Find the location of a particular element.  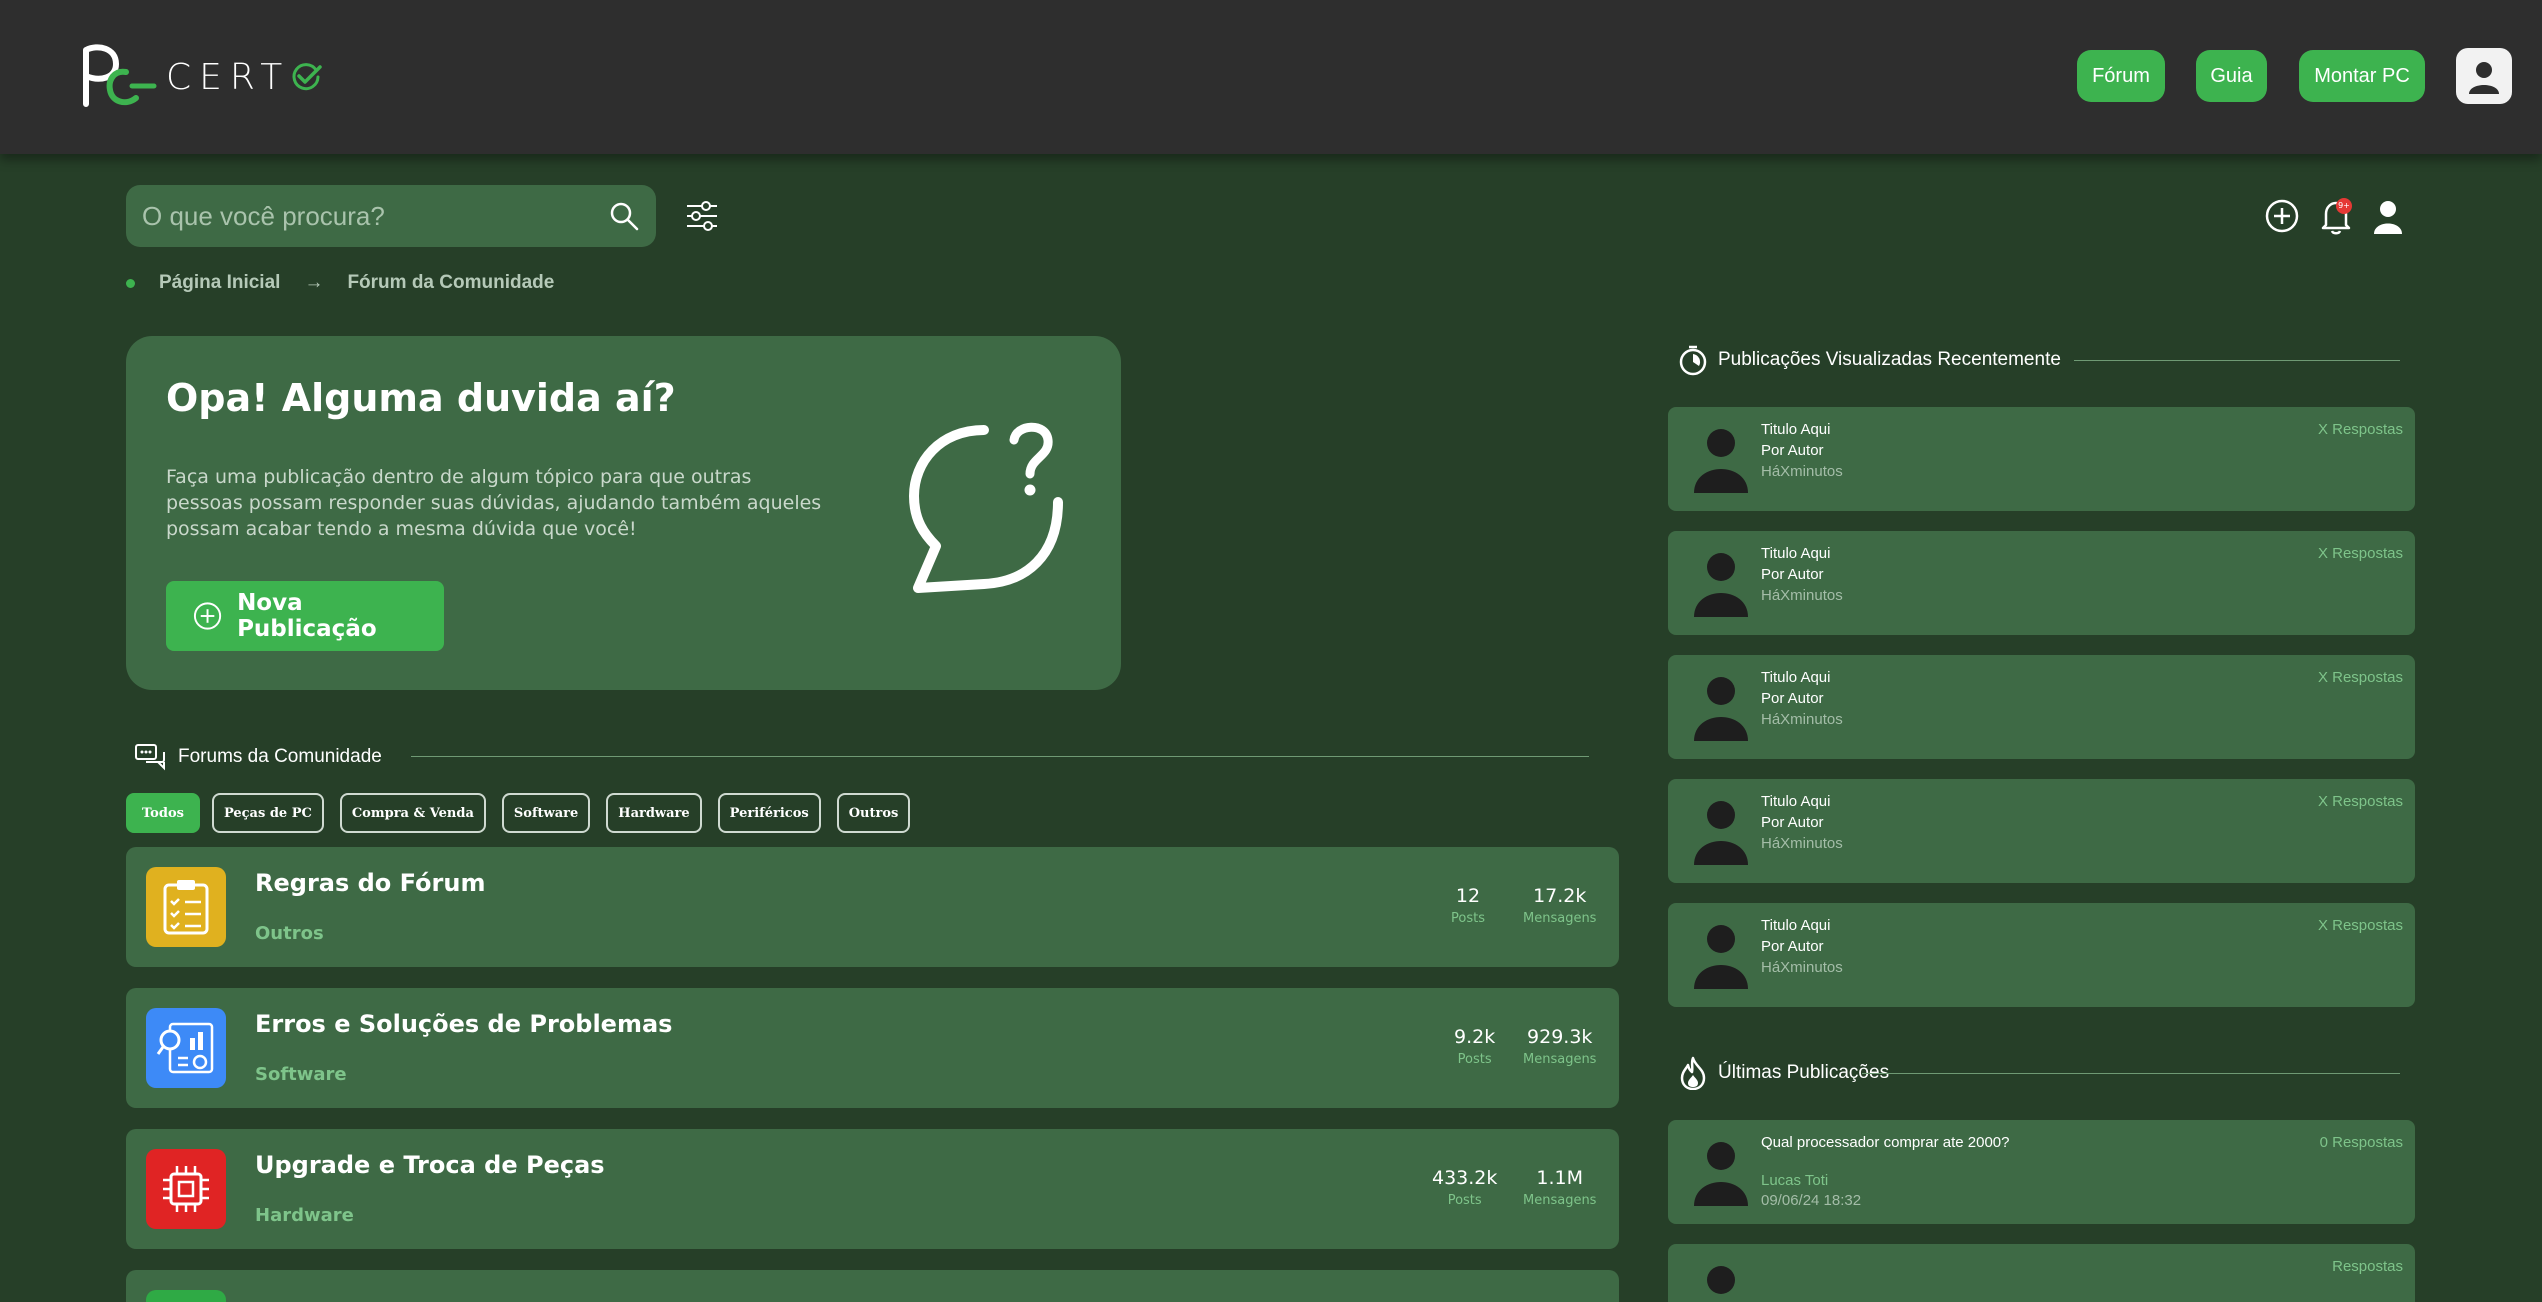

top-navbar: CERT Fórum Guia Montar PC is located at coordinates (1271, 77).